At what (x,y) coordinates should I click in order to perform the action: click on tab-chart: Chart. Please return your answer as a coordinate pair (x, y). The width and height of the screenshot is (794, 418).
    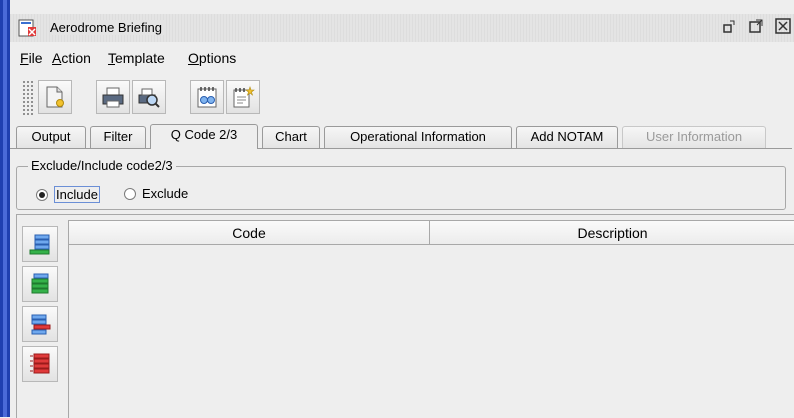
    Looking at the image, I should click on (291, 137).